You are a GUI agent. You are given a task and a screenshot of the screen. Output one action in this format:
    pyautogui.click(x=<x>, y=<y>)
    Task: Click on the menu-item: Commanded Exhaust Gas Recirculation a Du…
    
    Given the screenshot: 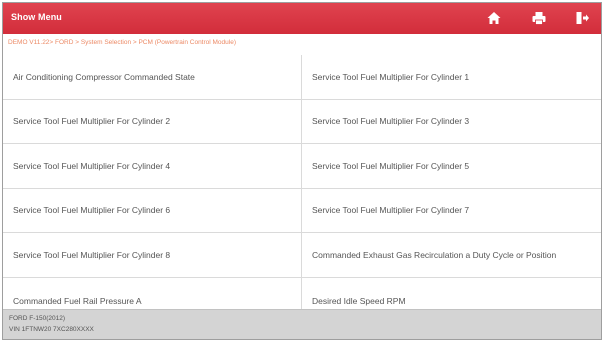 What is the action you would take?
    pyautogui.click(x=451, y=255)
    